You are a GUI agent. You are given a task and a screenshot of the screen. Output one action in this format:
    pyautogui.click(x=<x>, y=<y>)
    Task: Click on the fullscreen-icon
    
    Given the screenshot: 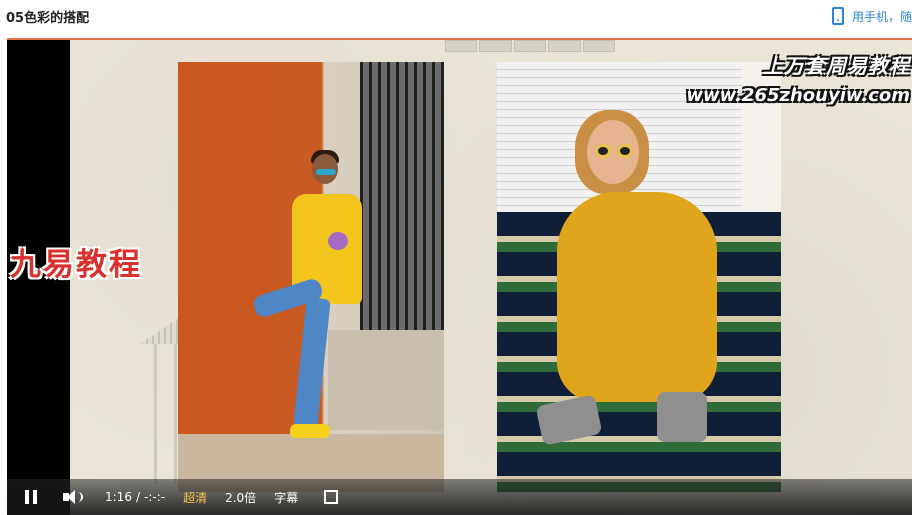 What is the action you would take?
    pyautogui.click(x=331, y=497)
    